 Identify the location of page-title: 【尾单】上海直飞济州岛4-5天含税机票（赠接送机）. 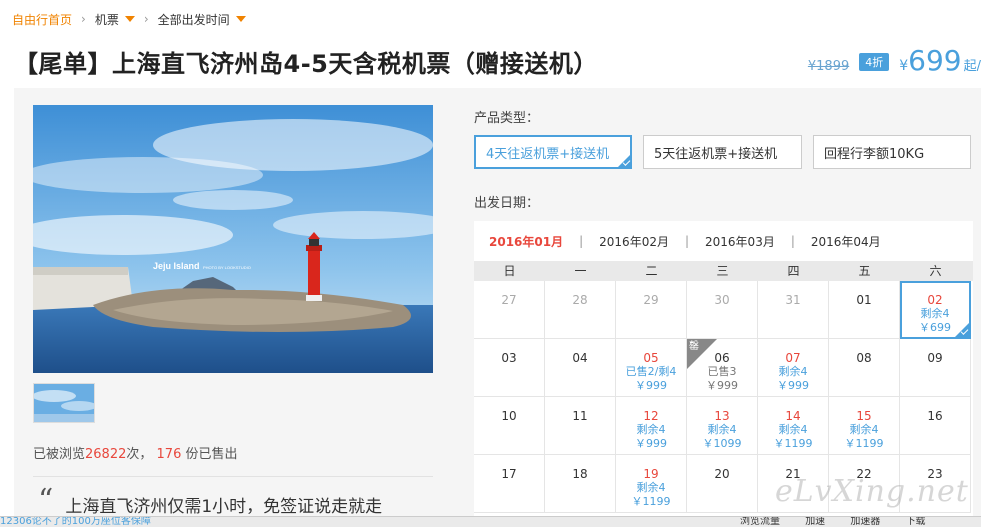
(306, 64).